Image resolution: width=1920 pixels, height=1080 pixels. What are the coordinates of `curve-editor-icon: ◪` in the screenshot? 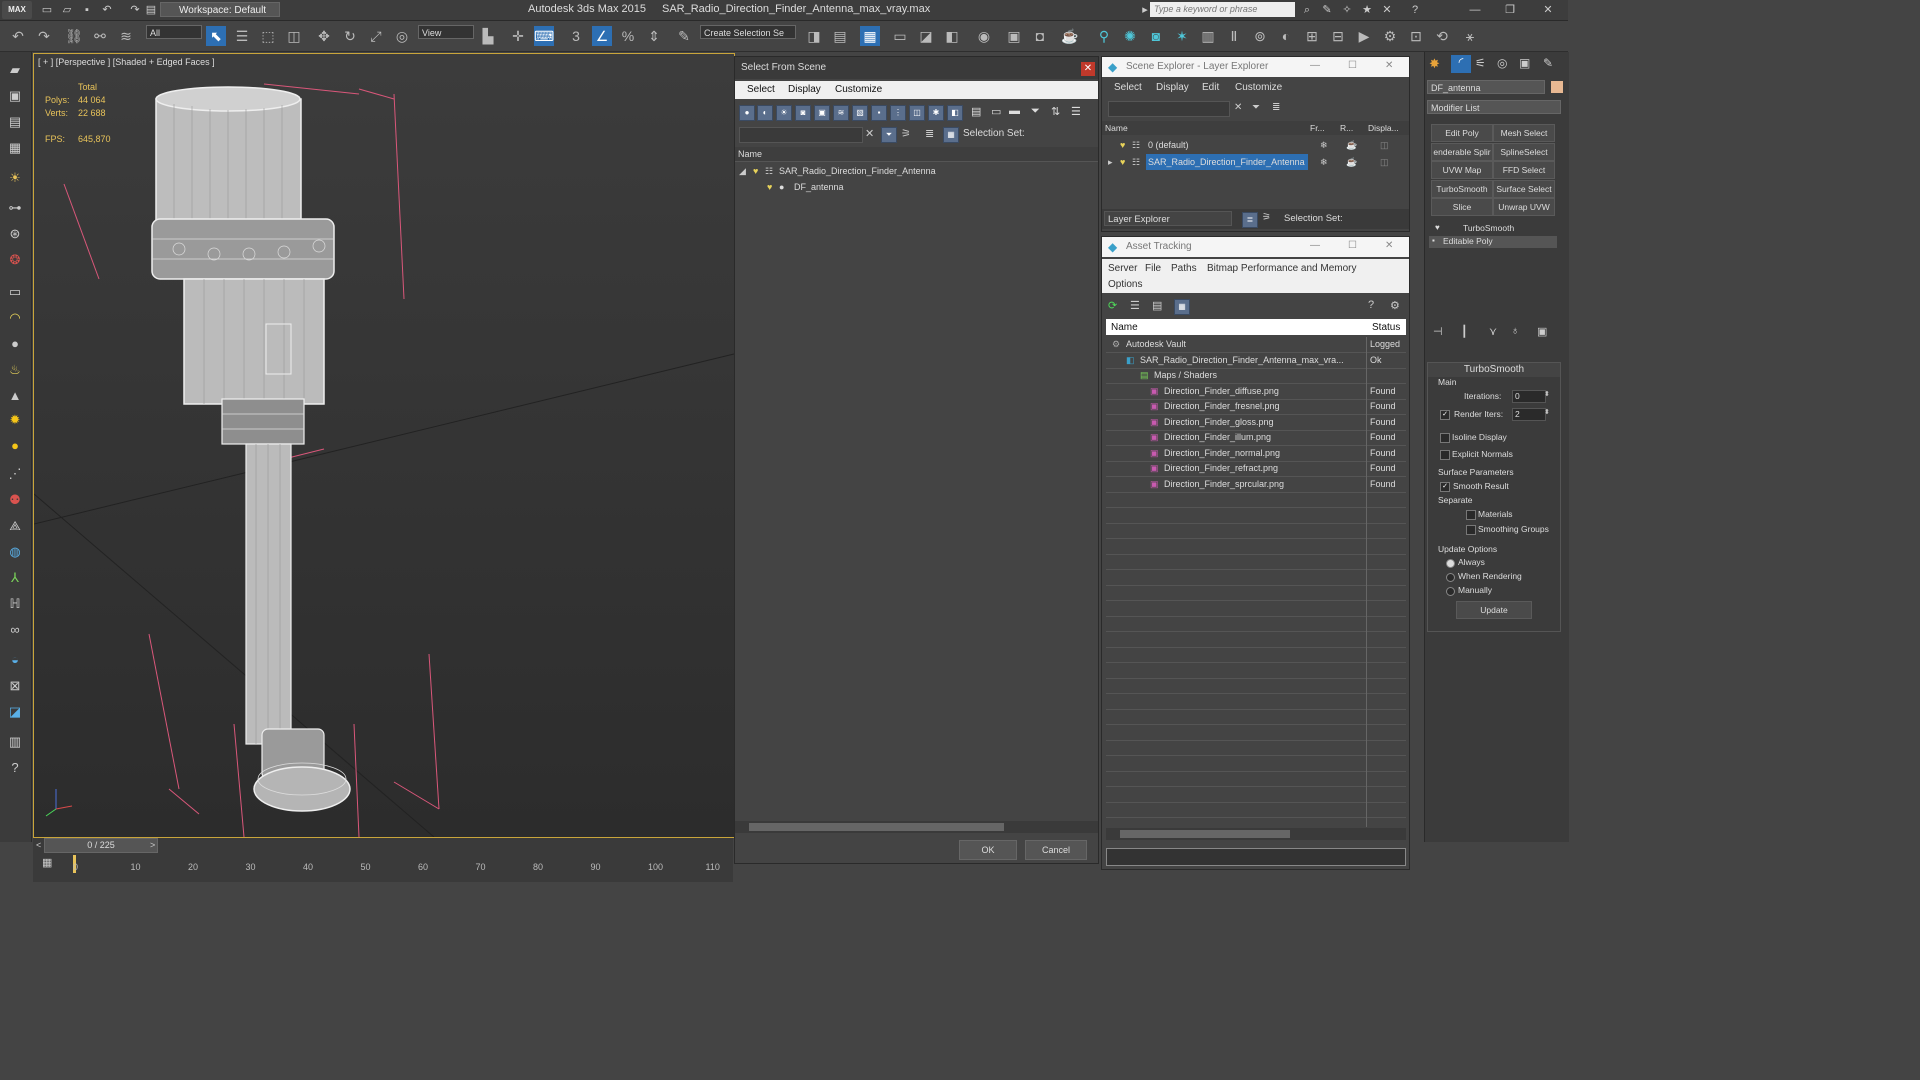 It's located at (926, 36).